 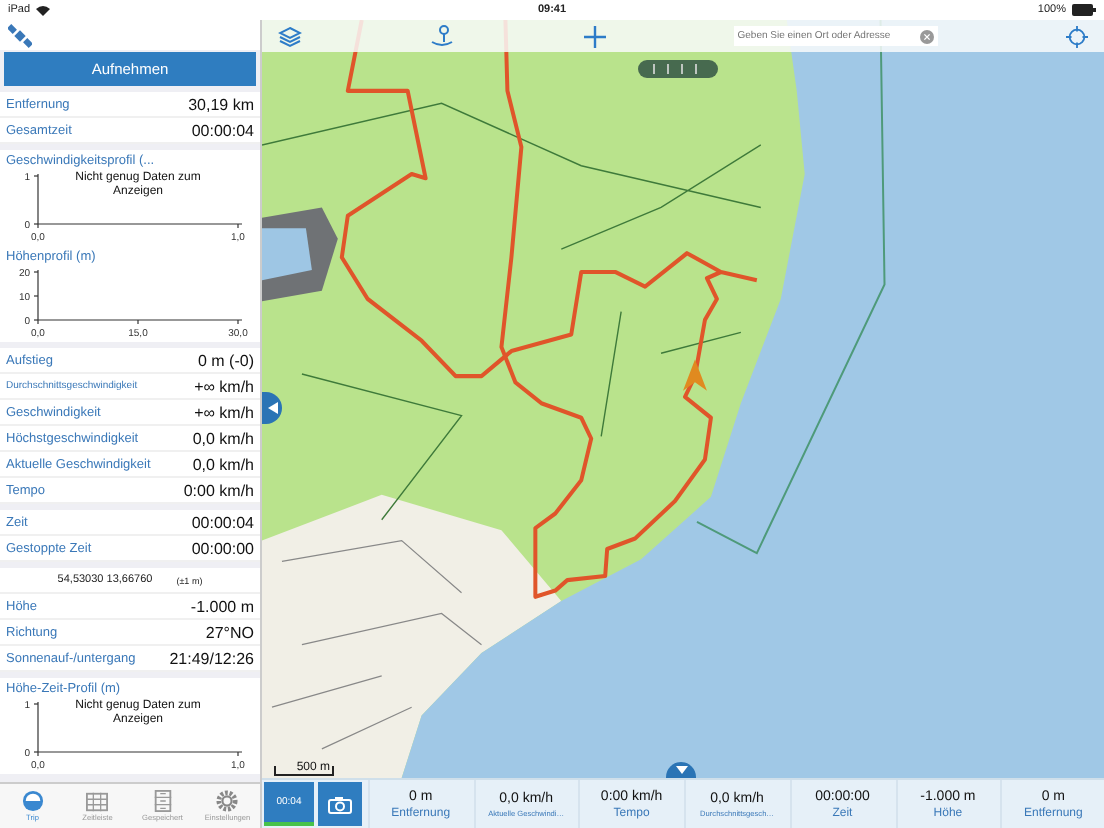 What do you see at coordinates (926, 36) in the screenshot?
I see `clear-icon` at bounding box center [926, 36].